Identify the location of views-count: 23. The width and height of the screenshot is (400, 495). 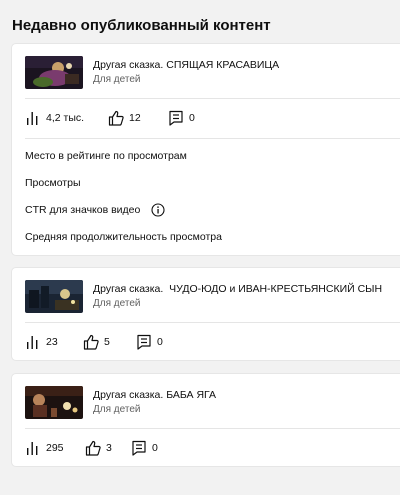
(52, 342).